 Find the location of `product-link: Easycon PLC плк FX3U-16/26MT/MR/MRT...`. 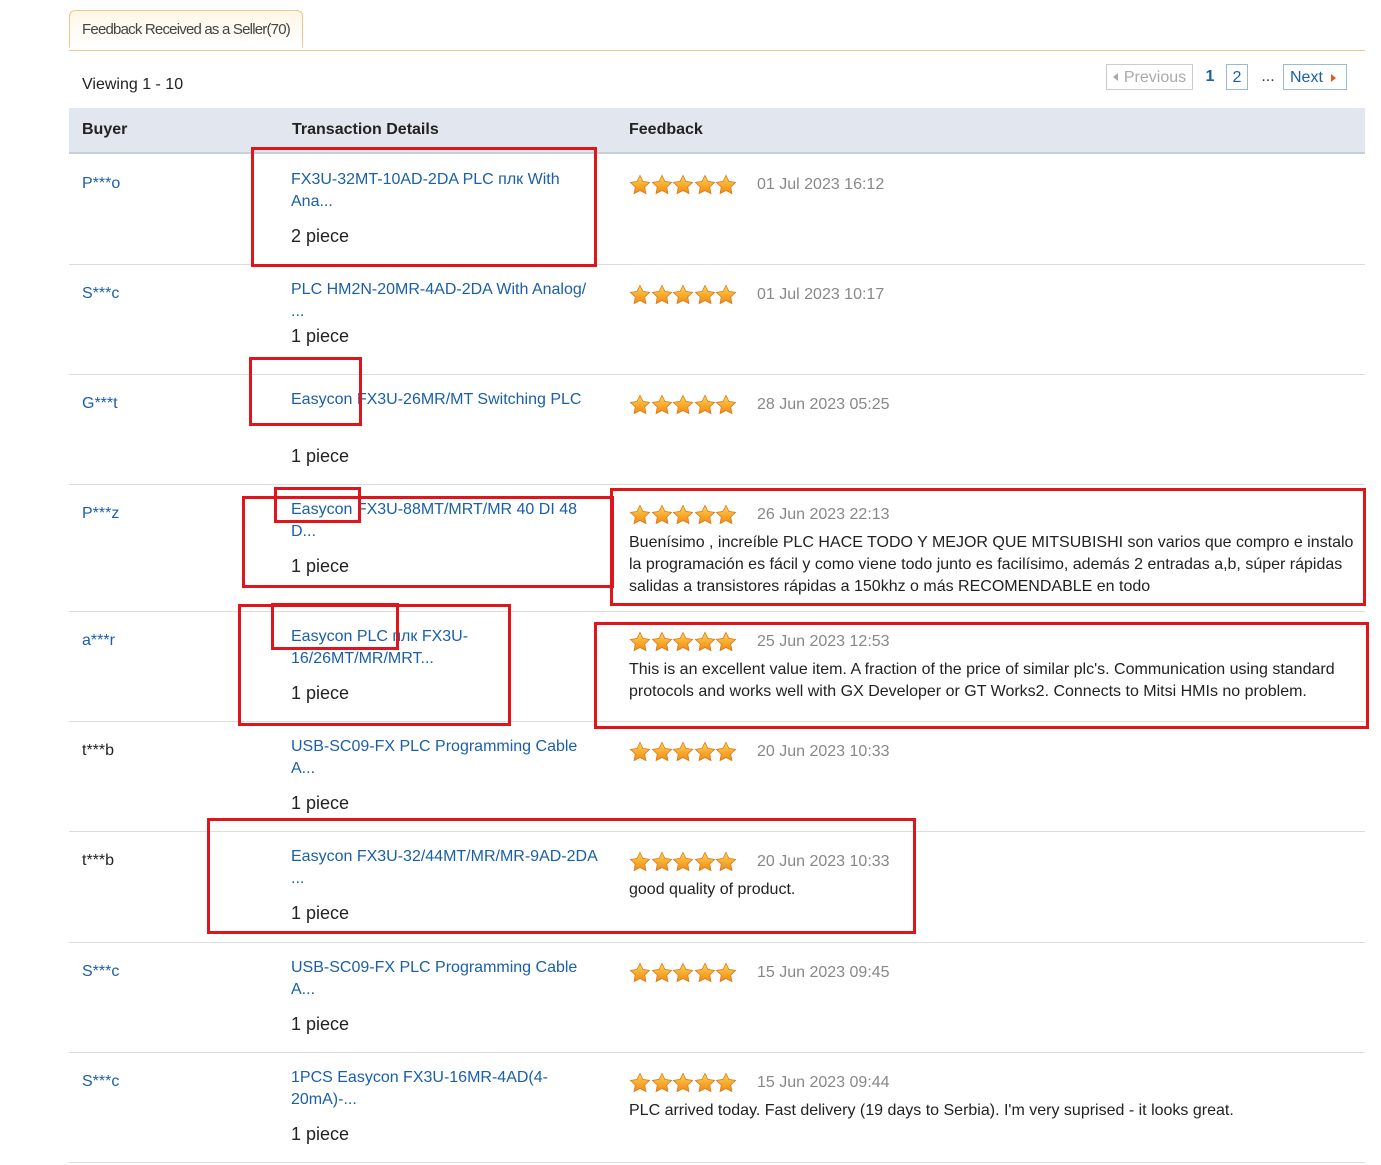

product-link: Easycon PLC плк FX3U-16/26MT/MR/MRT... is located at coordinates (447, 648).